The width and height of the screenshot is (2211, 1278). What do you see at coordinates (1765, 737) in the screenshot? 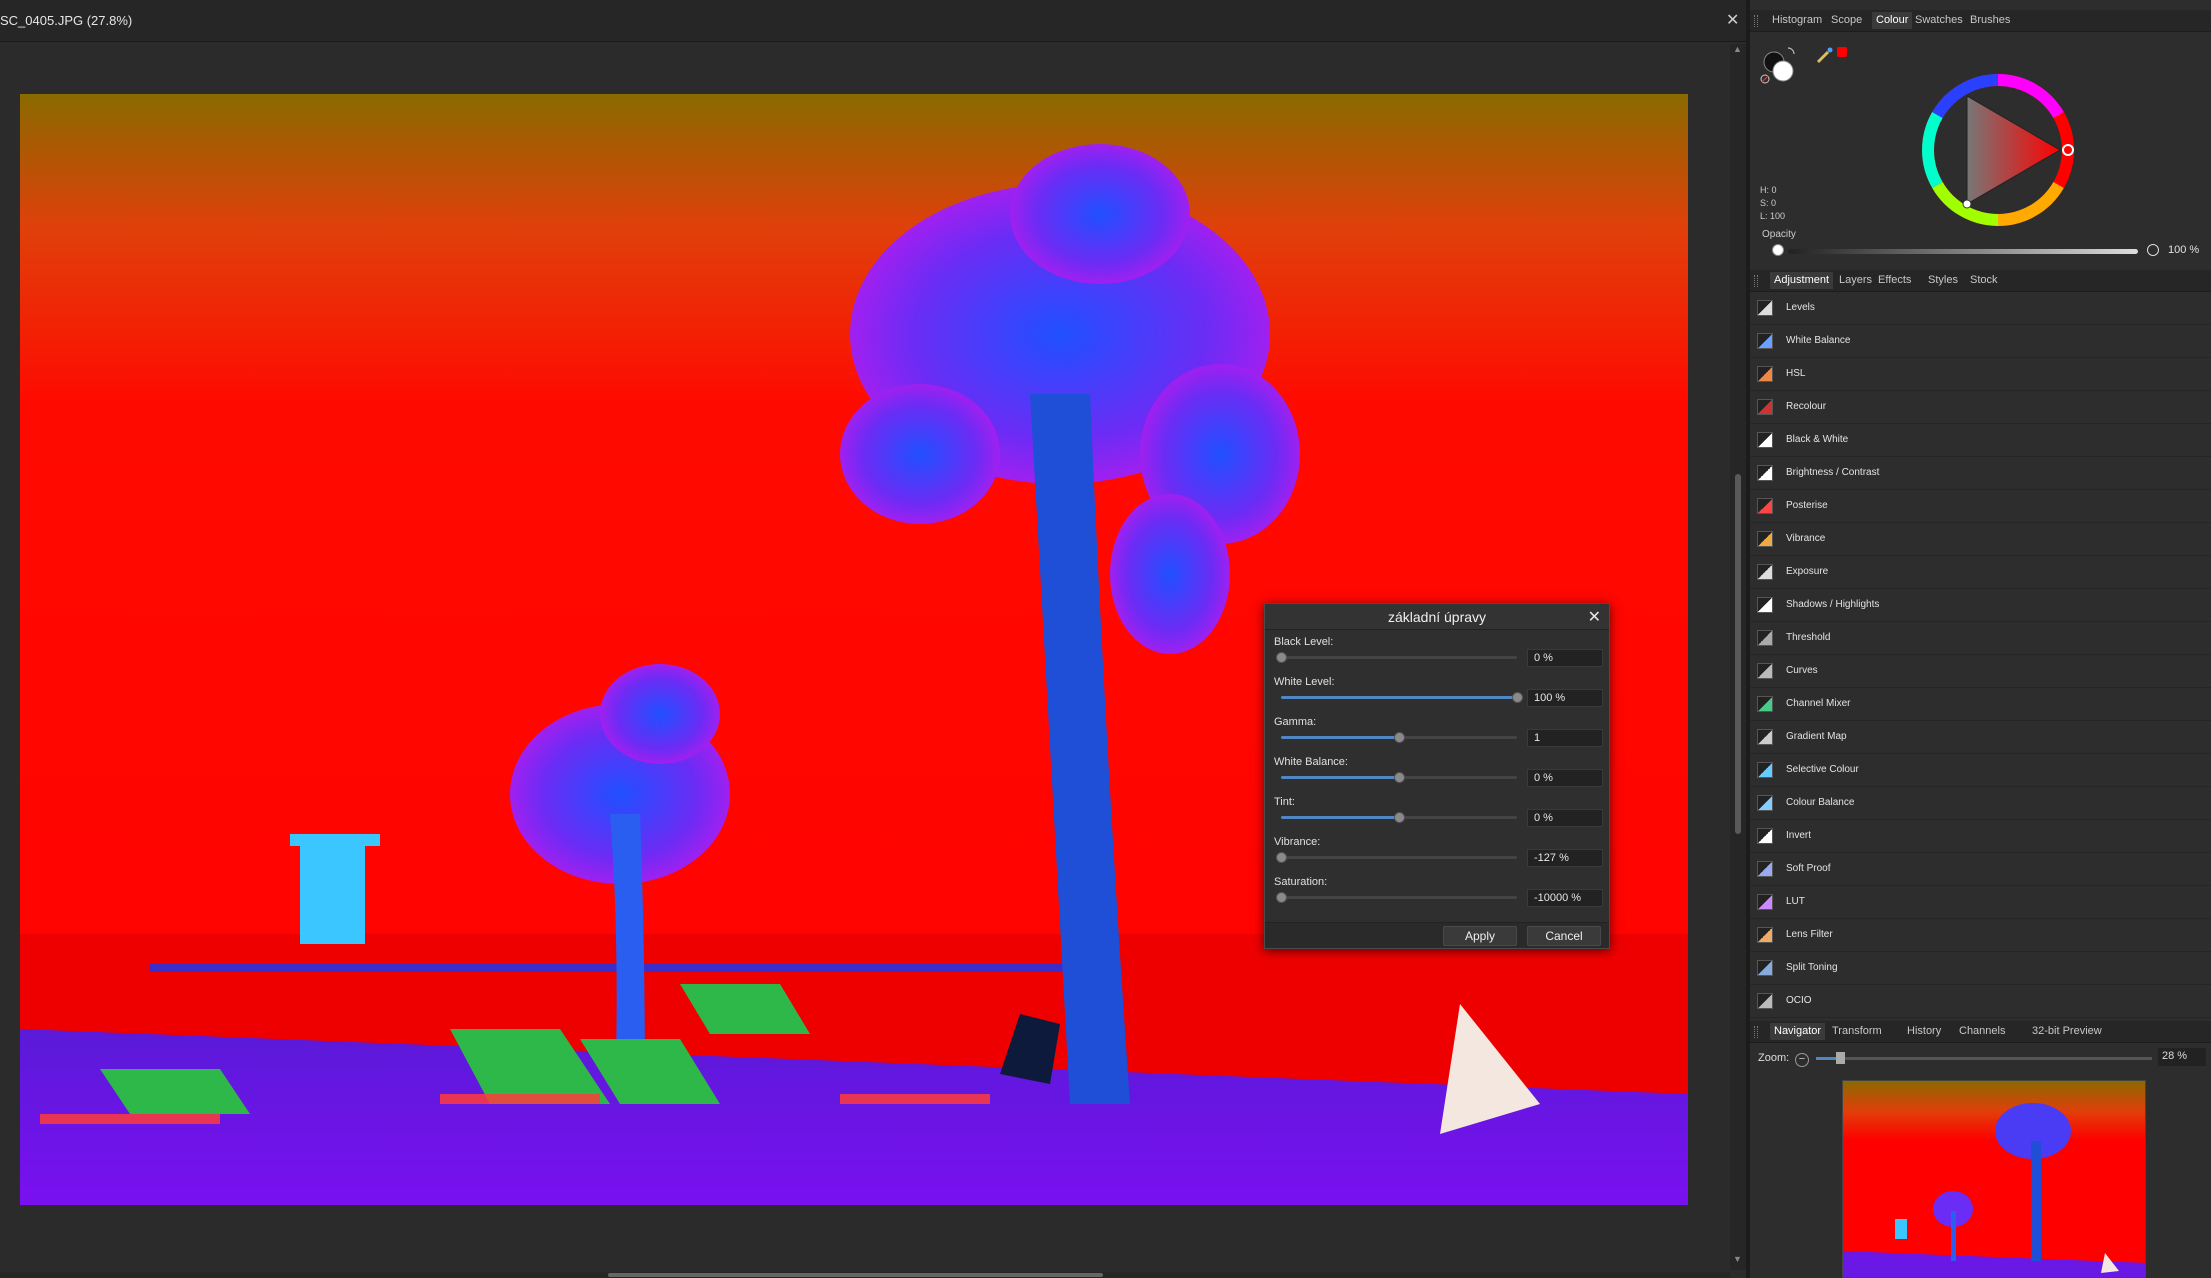
I see `gradient-map-icon` at bounding box center [1765, 737].